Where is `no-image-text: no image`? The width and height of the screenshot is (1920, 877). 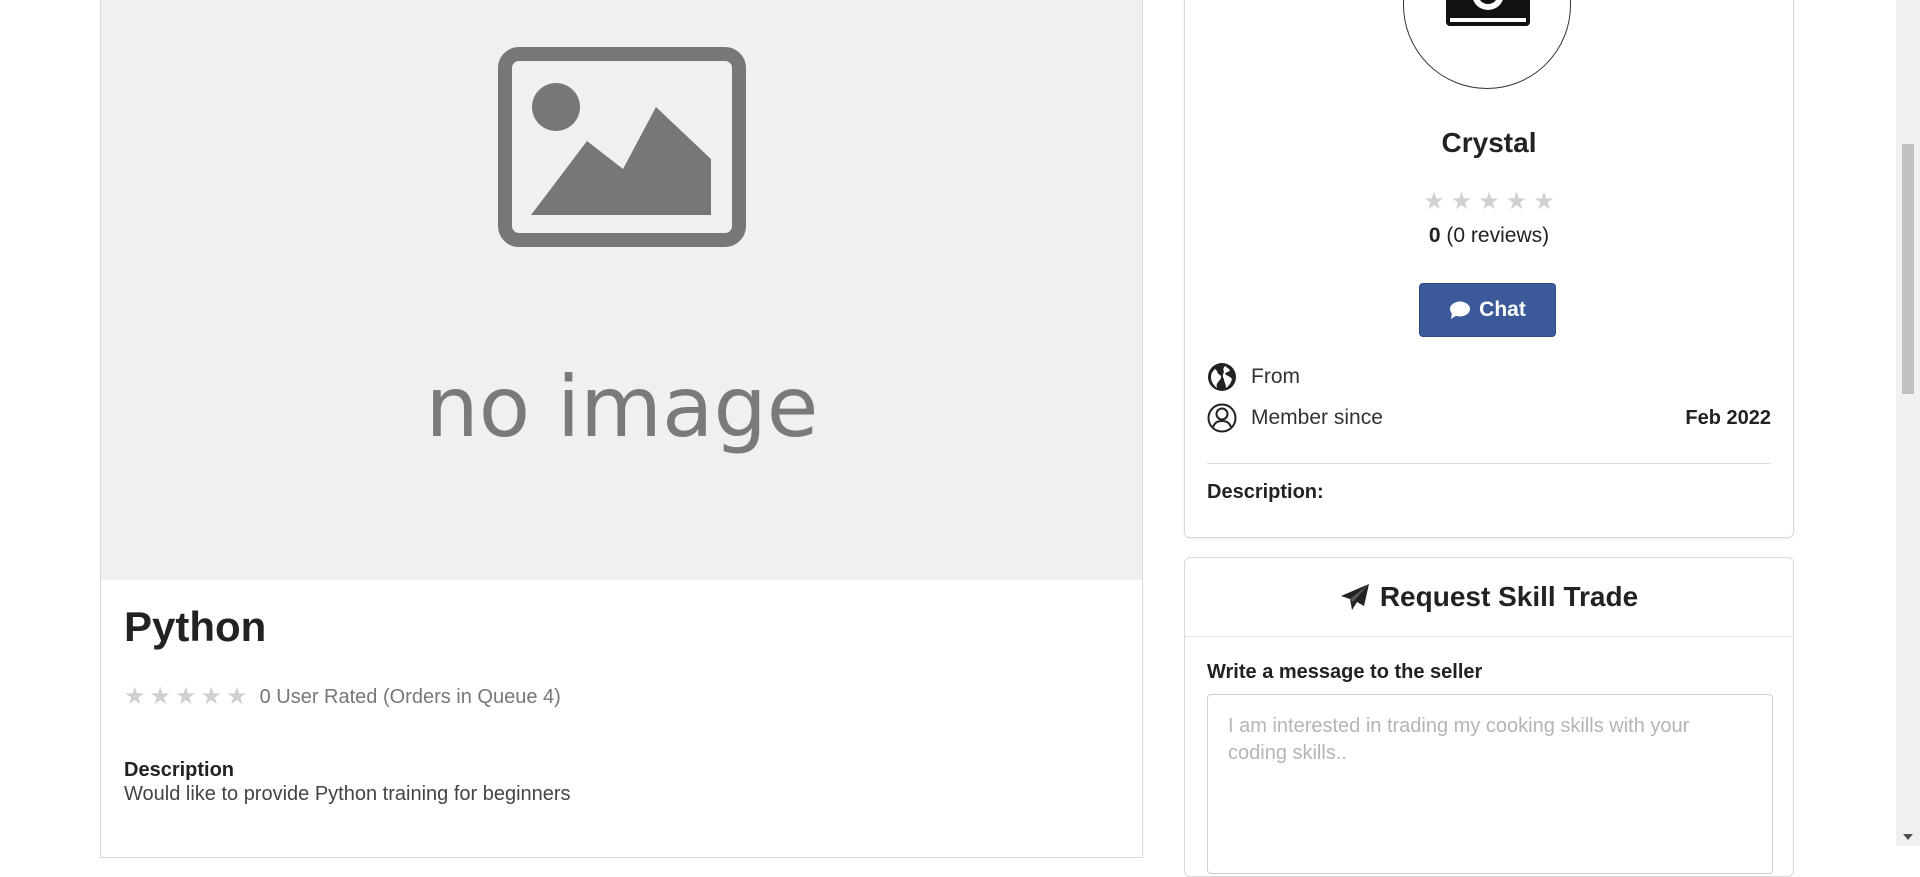
no-image-text: no image is located at coordinates (622, 407).